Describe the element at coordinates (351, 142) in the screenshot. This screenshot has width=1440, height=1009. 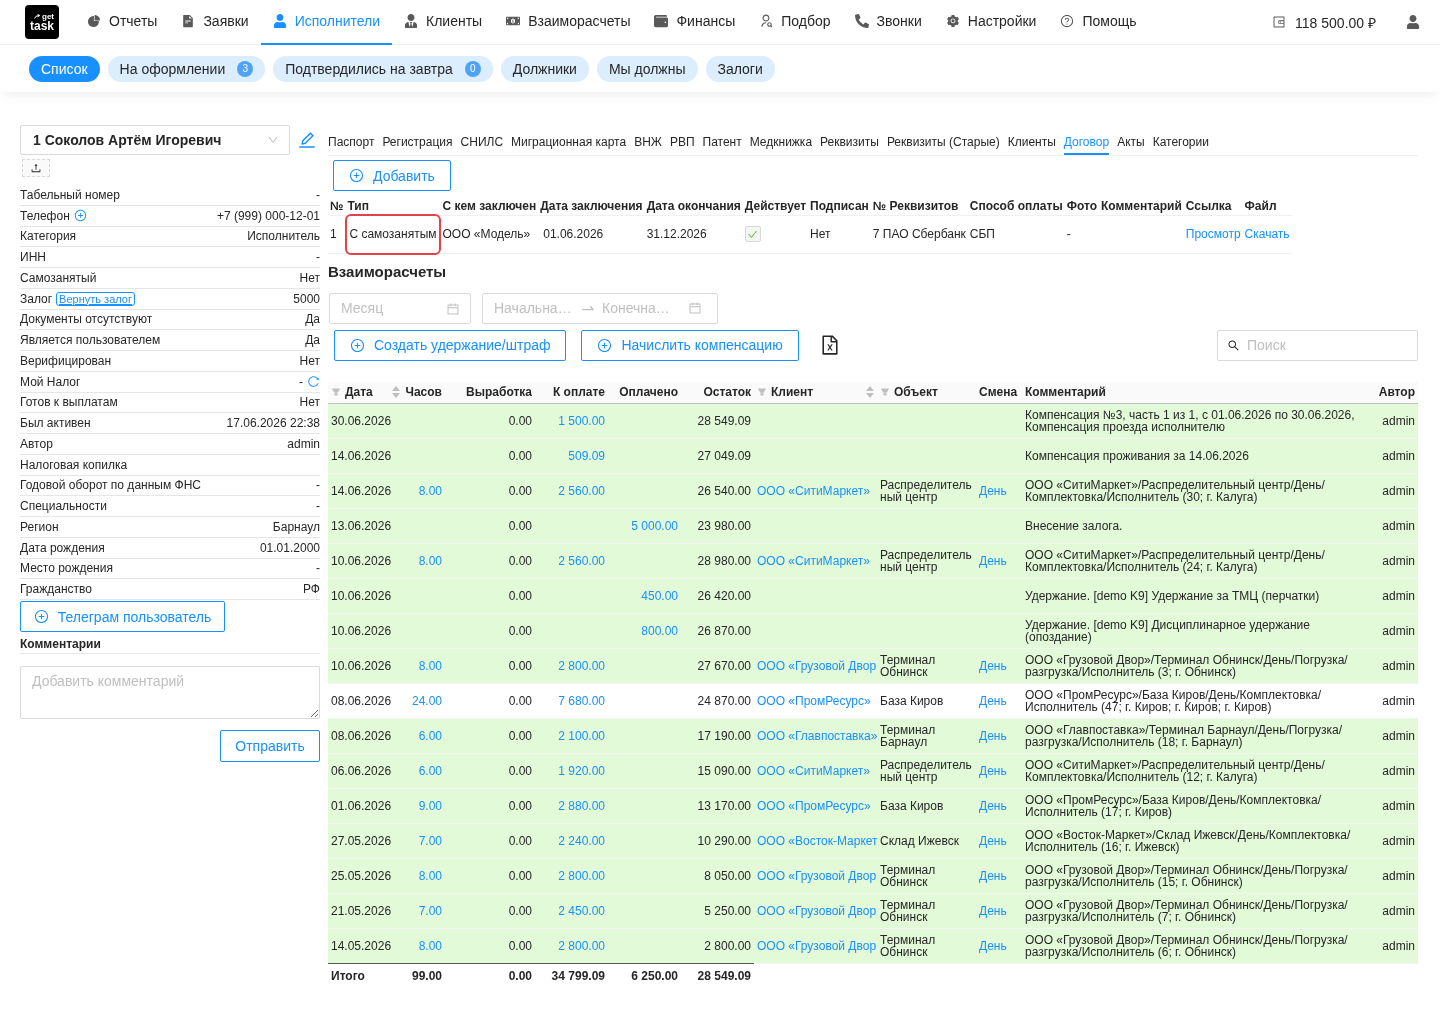
I see `document-tab: Паспорт` at that location.